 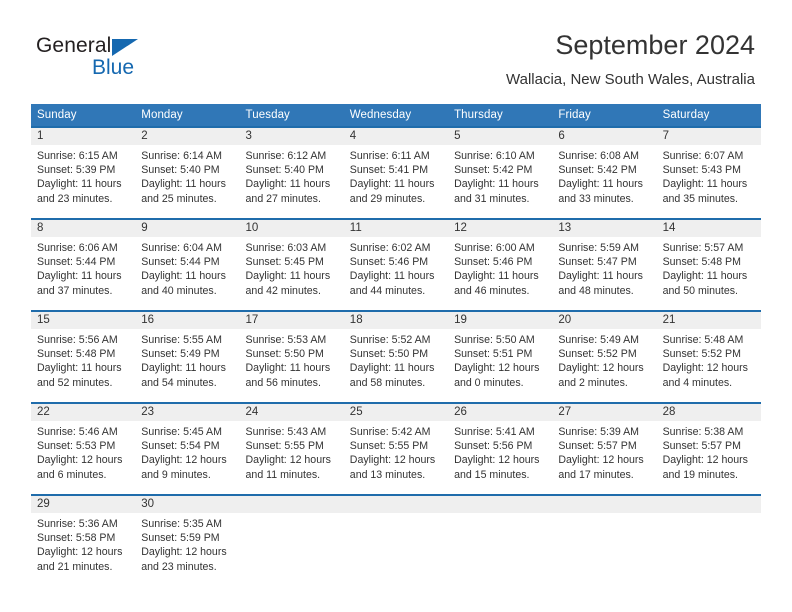 I want to click on day-number: 20, so click(x=565, y=320).